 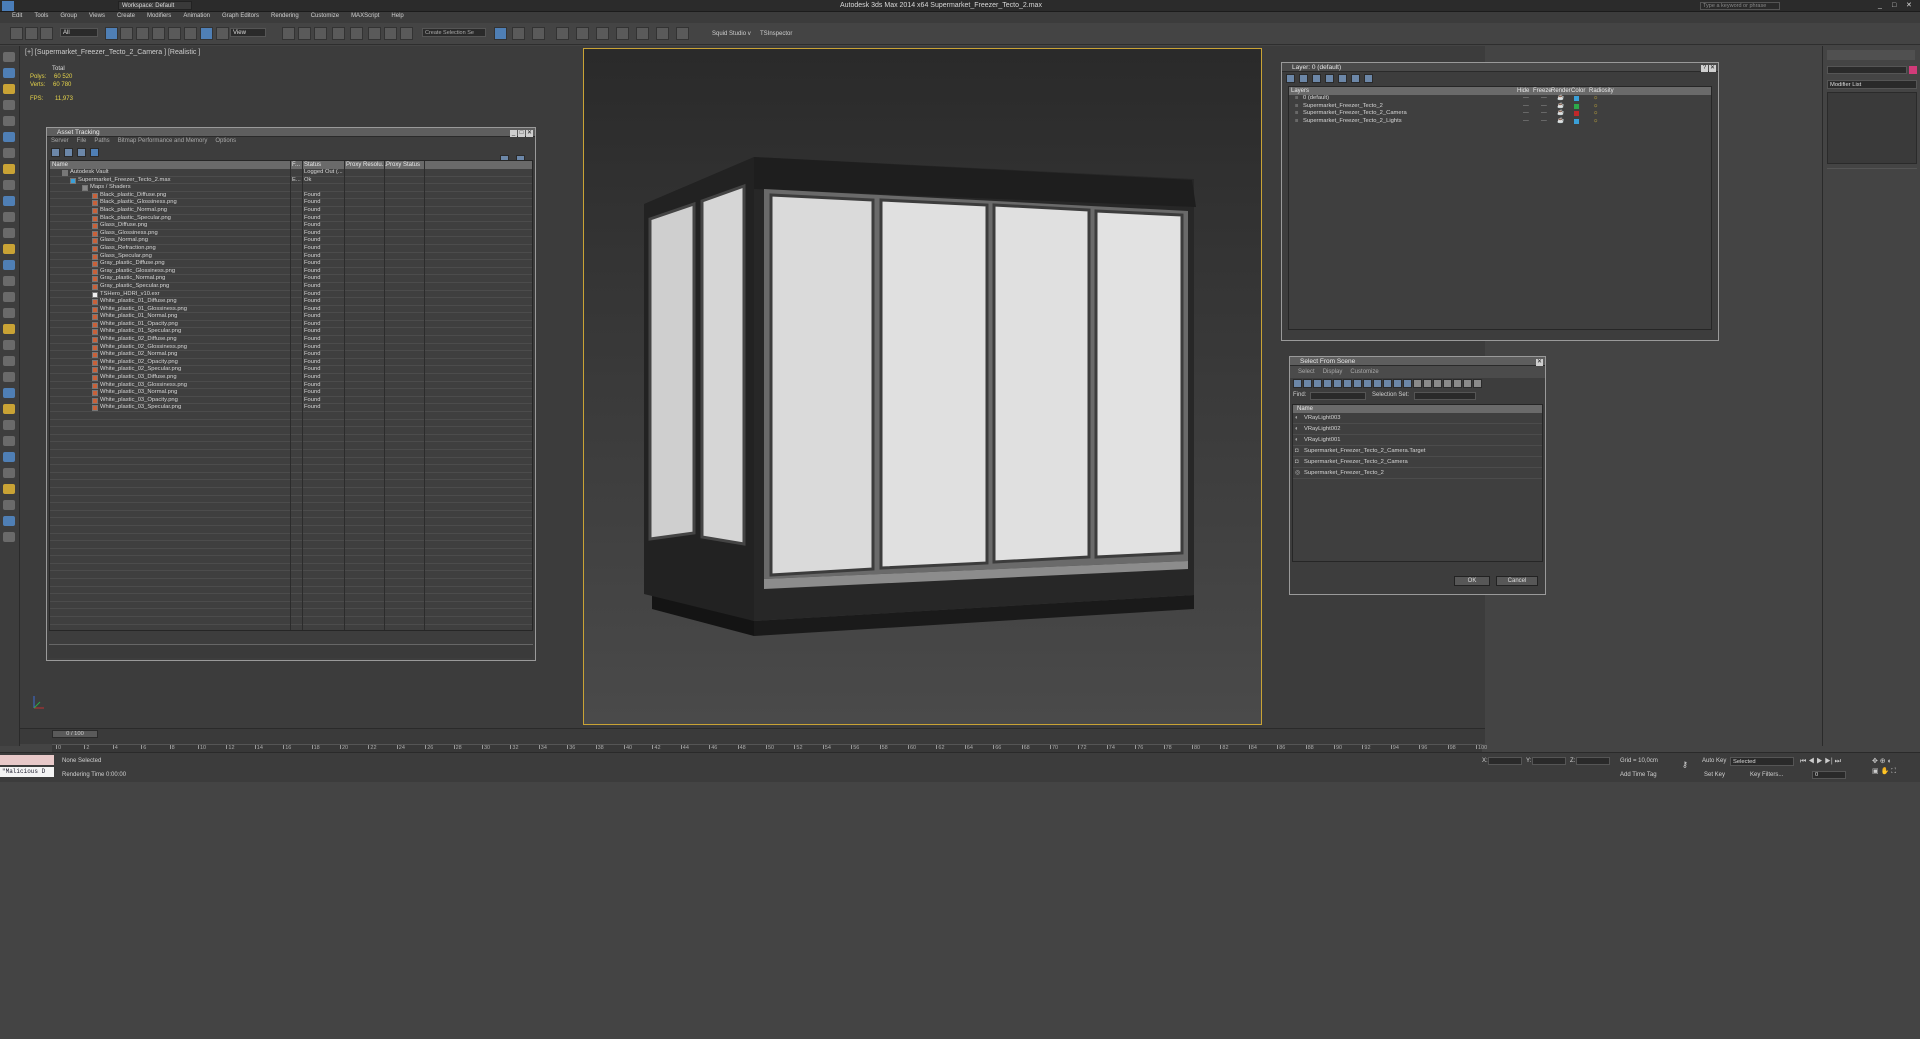 What do you see at coordinates (538, 33) in the screenshot?
I see `curve-editor-icon` at bounding box center [538, 33].